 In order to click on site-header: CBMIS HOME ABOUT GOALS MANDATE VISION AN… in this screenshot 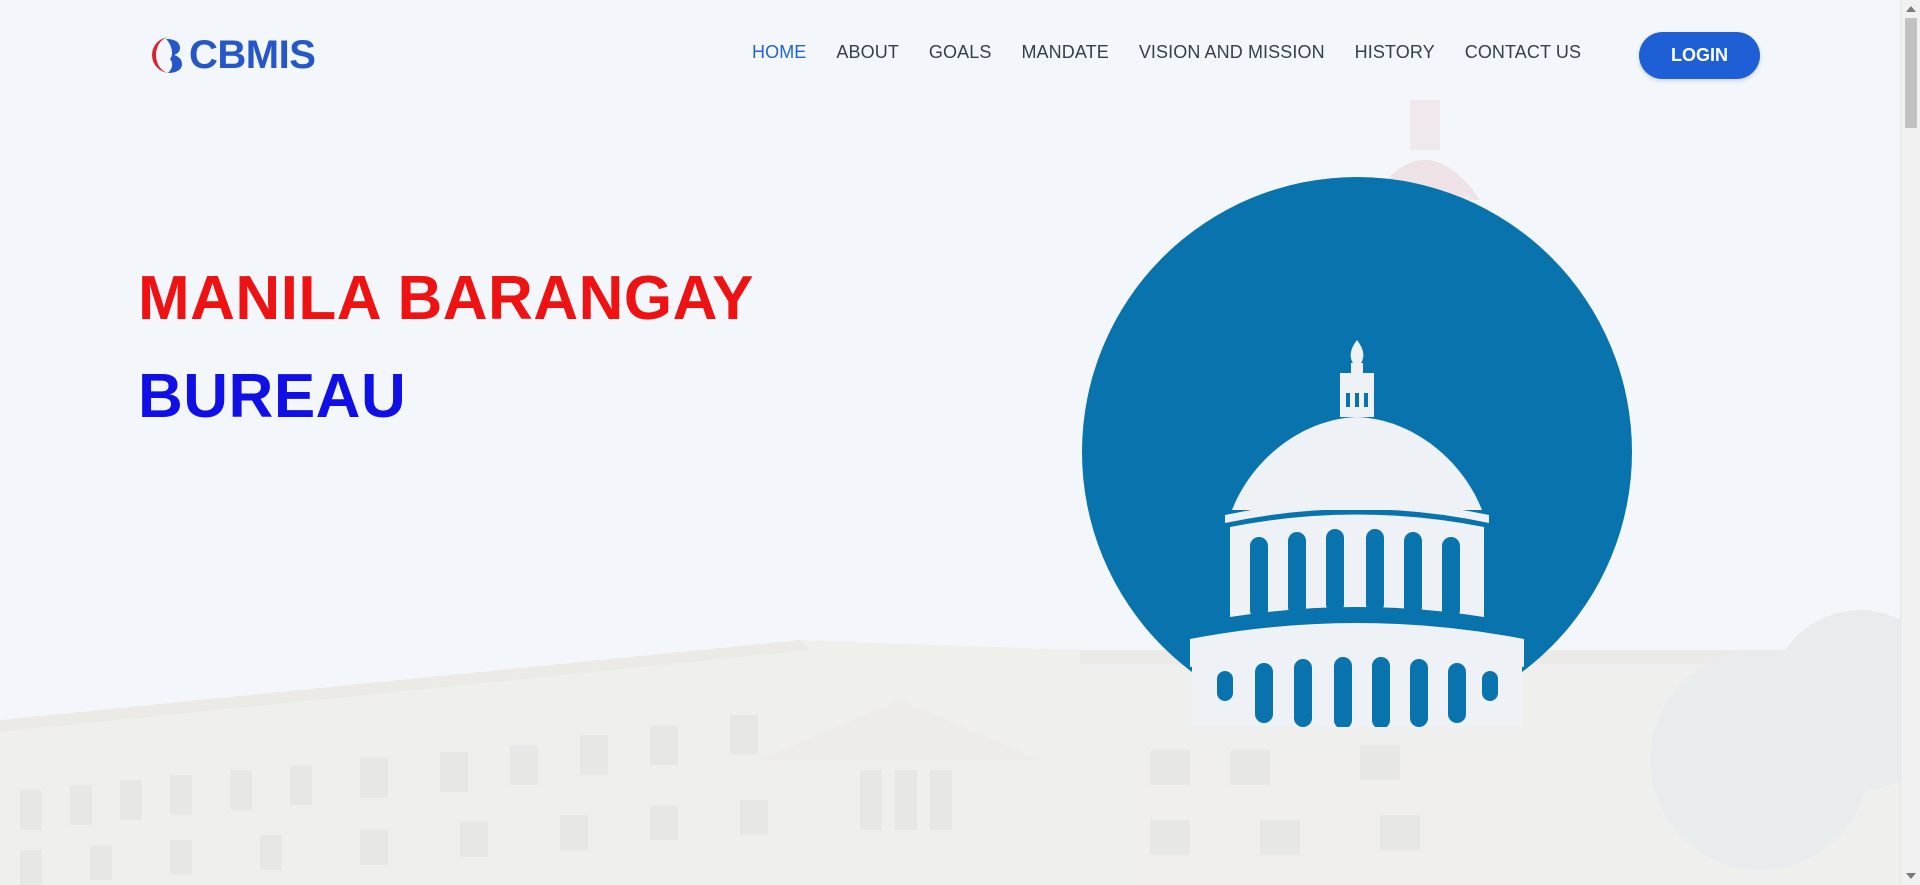, I will do `click(950, 55)`.